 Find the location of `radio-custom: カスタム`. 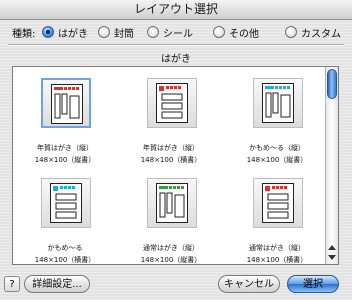

radio-custom: カスタム is located at coordinates (313, 32).